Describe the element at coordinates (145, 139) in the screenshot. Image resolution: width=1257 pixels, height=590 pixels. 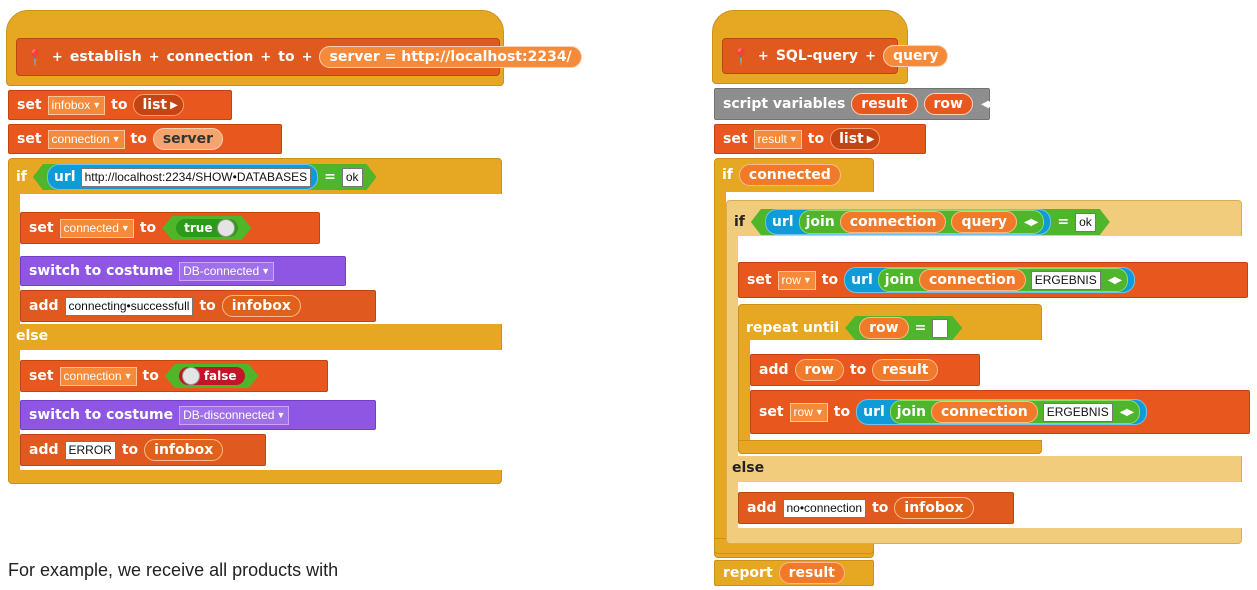
I see `set-connection-block: set connection ▼ to server` at that location.